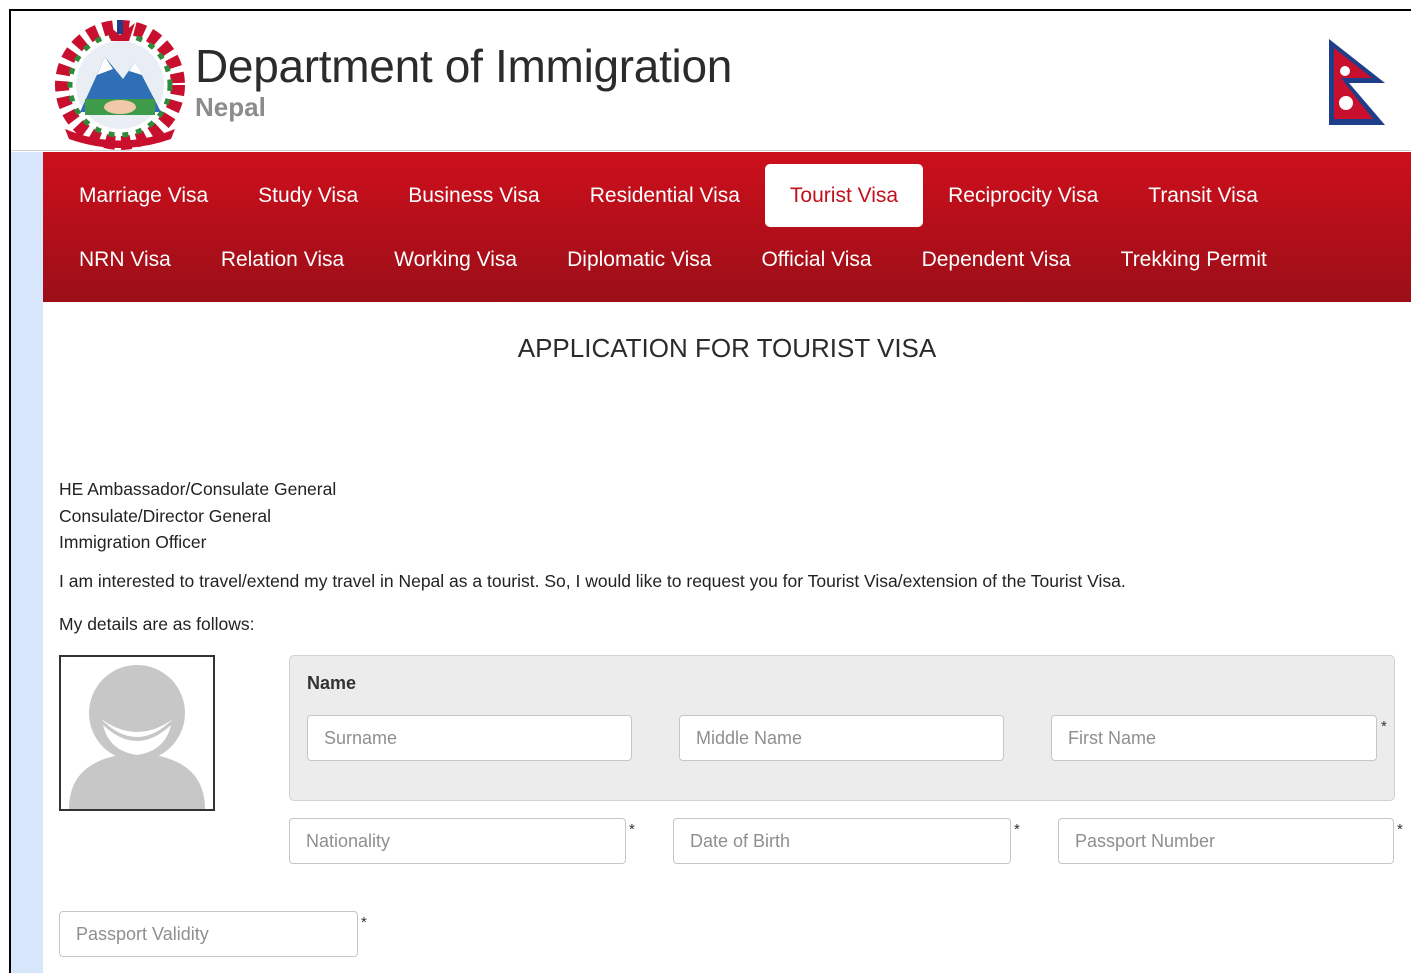 The height and width of the screenshot is (973, 1411). Describe the element at coordinates (842, 841) in the screenshot. I see `date-of-birth-input` at that location.